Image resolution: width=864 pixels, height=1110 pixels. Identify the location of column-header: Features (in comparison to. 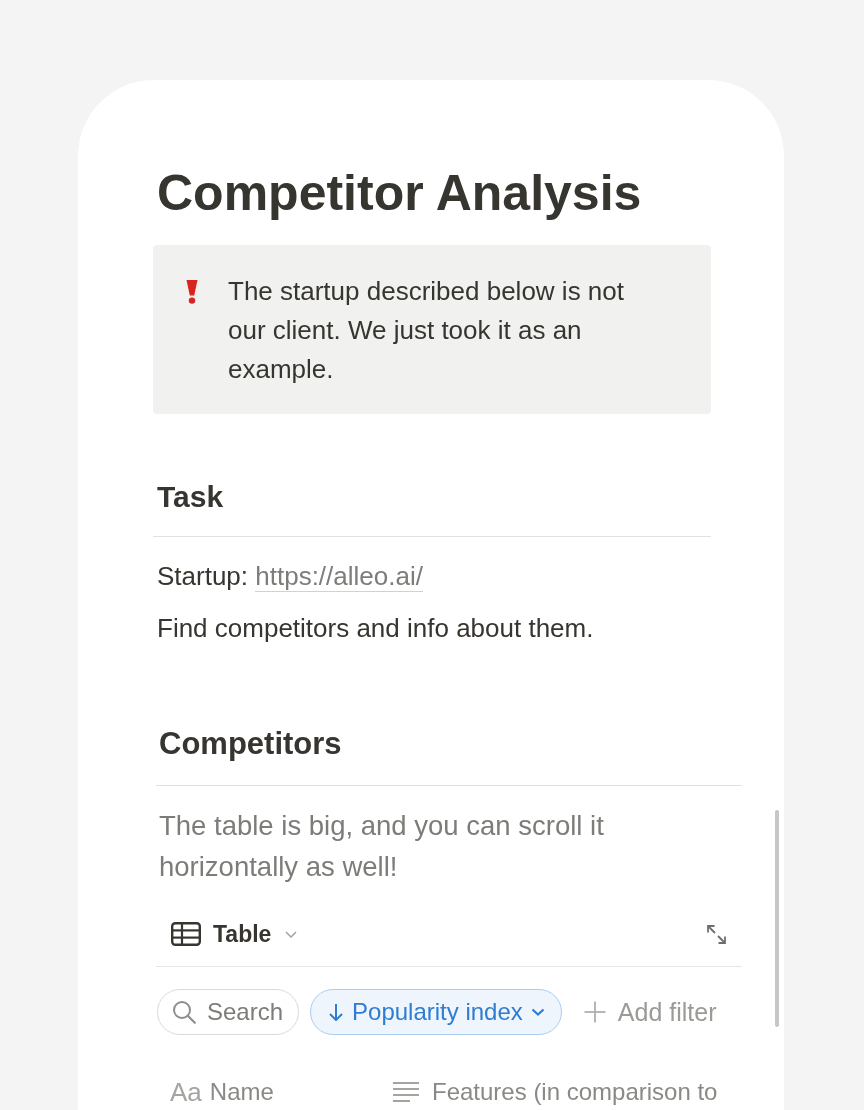
(555, 1092).